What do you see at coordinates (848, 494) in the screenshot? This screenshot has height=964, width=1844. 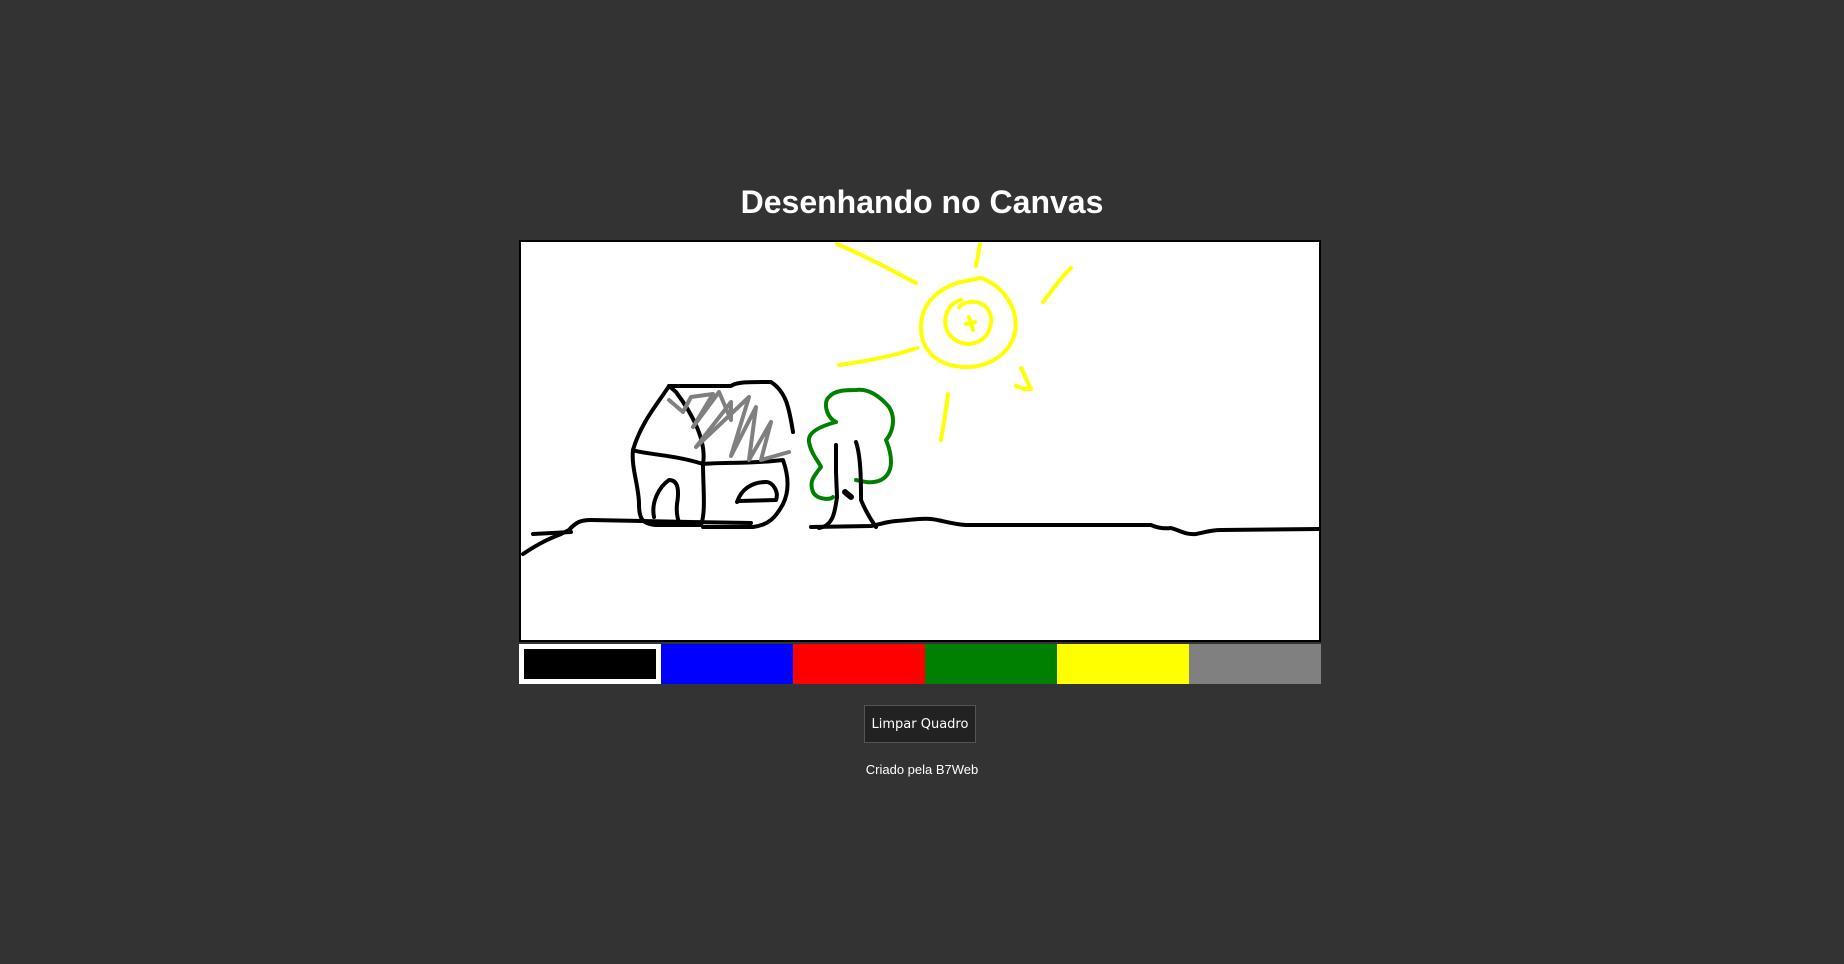 I see `tree-knot` at bounding box center [848, 494].